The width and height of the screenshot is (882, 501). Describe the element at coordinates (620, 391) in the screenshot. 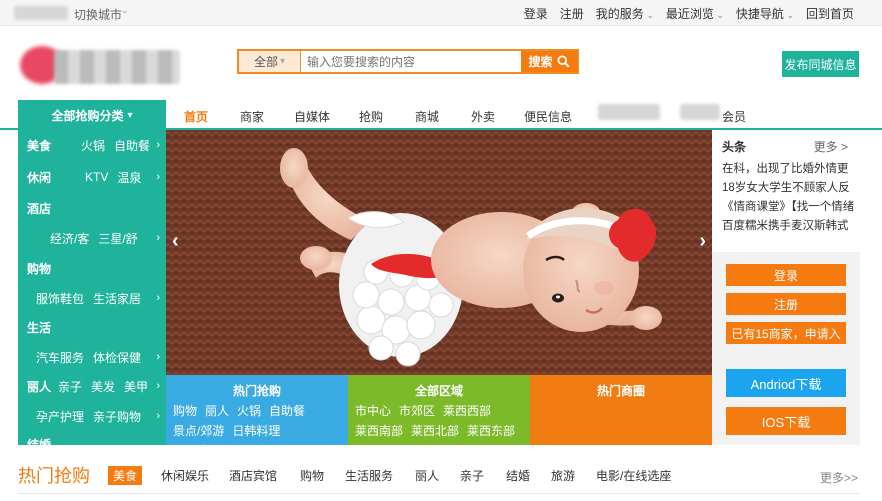

I see `promo-hot-mall-title: 热门商圈` at that location.